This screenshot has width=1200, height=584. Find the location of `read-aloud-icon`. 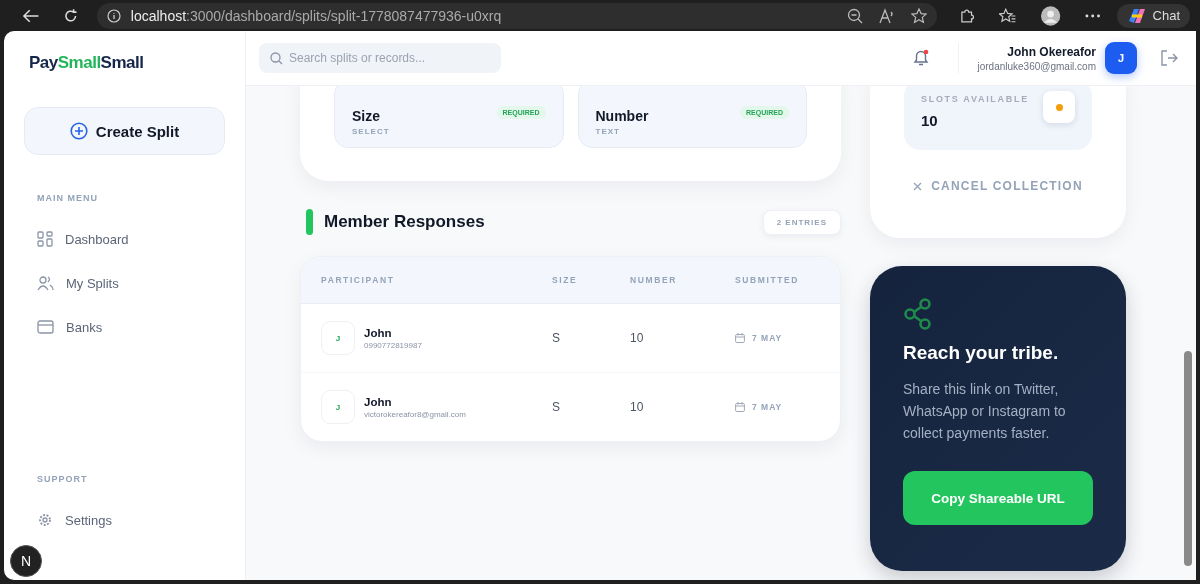

read-aloud-icon is located at coordinates (887, 15).